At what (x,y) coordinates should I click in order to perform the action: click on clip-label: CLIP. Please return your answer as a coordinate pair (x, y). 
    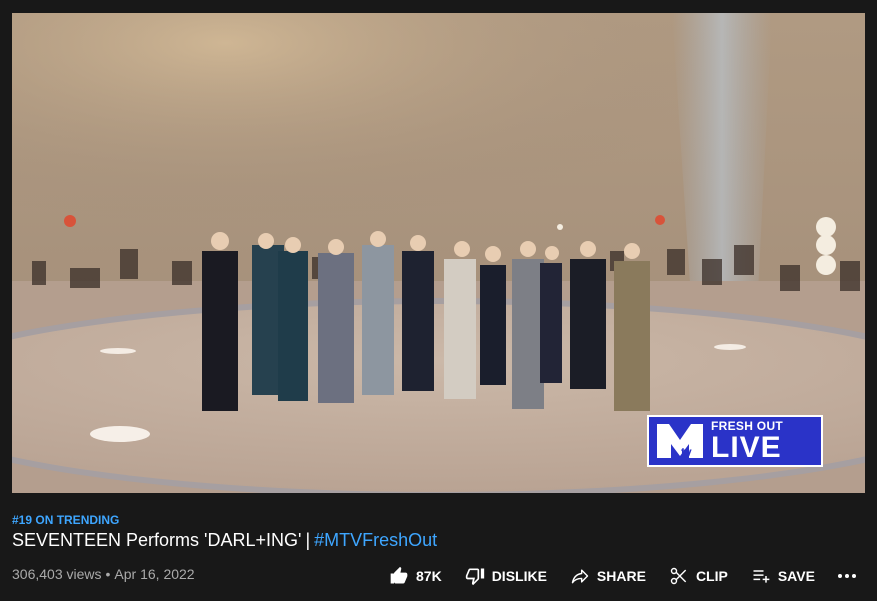
    Looking at the image, I should click on (711, 576).